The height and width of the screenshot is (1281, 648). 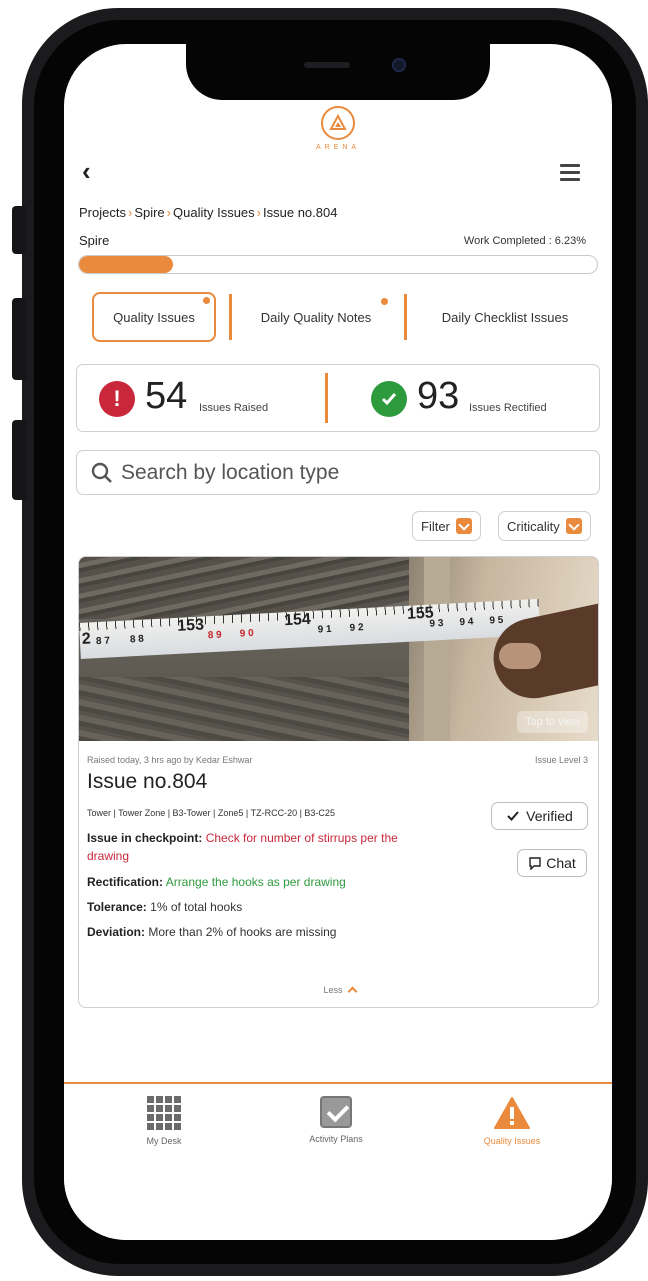 I want to click on search-input: Search by location type, so click(x=338, y=472).